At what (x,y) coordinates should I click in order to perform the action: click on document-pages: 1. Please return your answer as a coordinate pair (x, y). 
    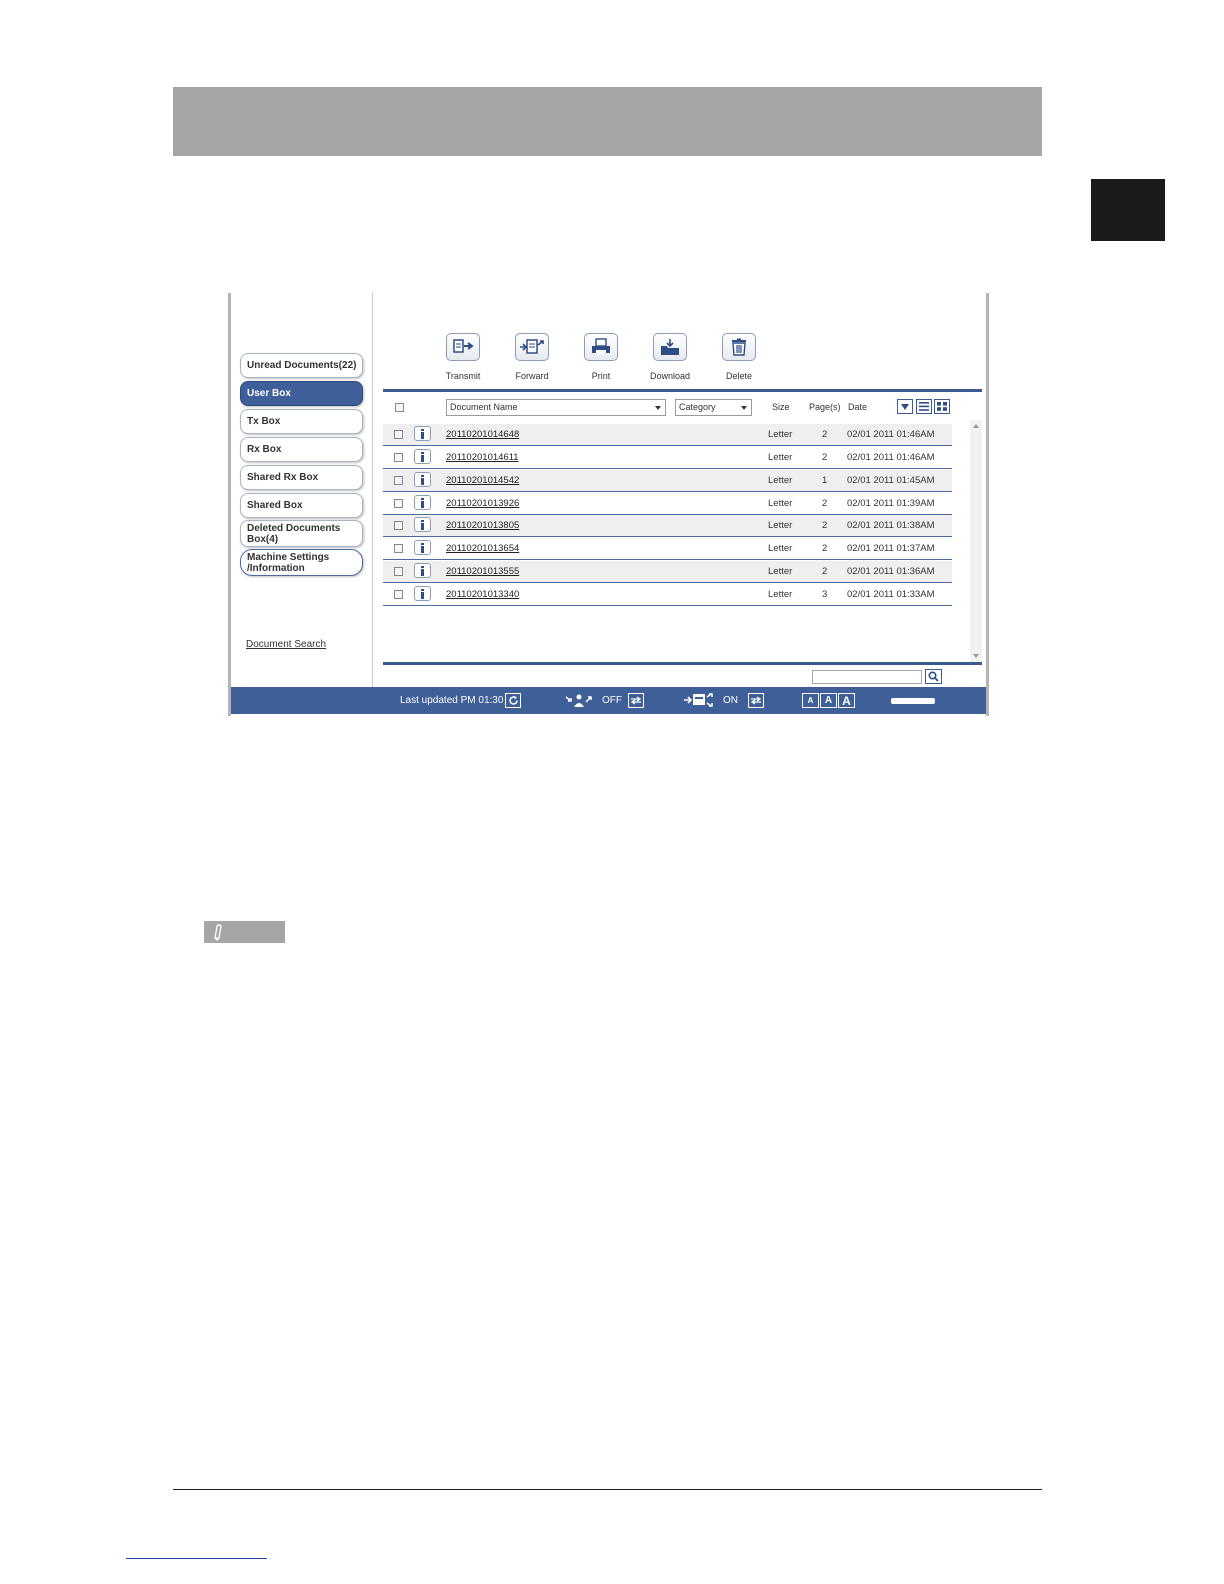
    Looking at the image, I should click on (825, 480).